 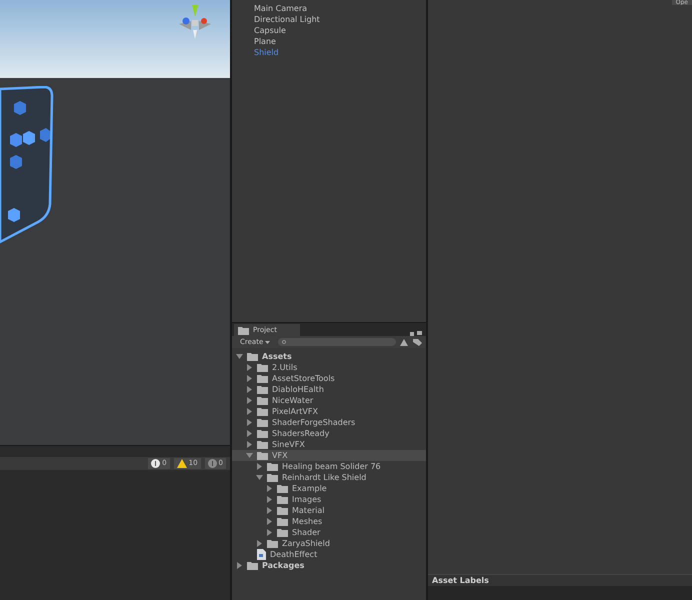 I want to click on tree-row: AssetStoreTools, so click(x=329, y=378).